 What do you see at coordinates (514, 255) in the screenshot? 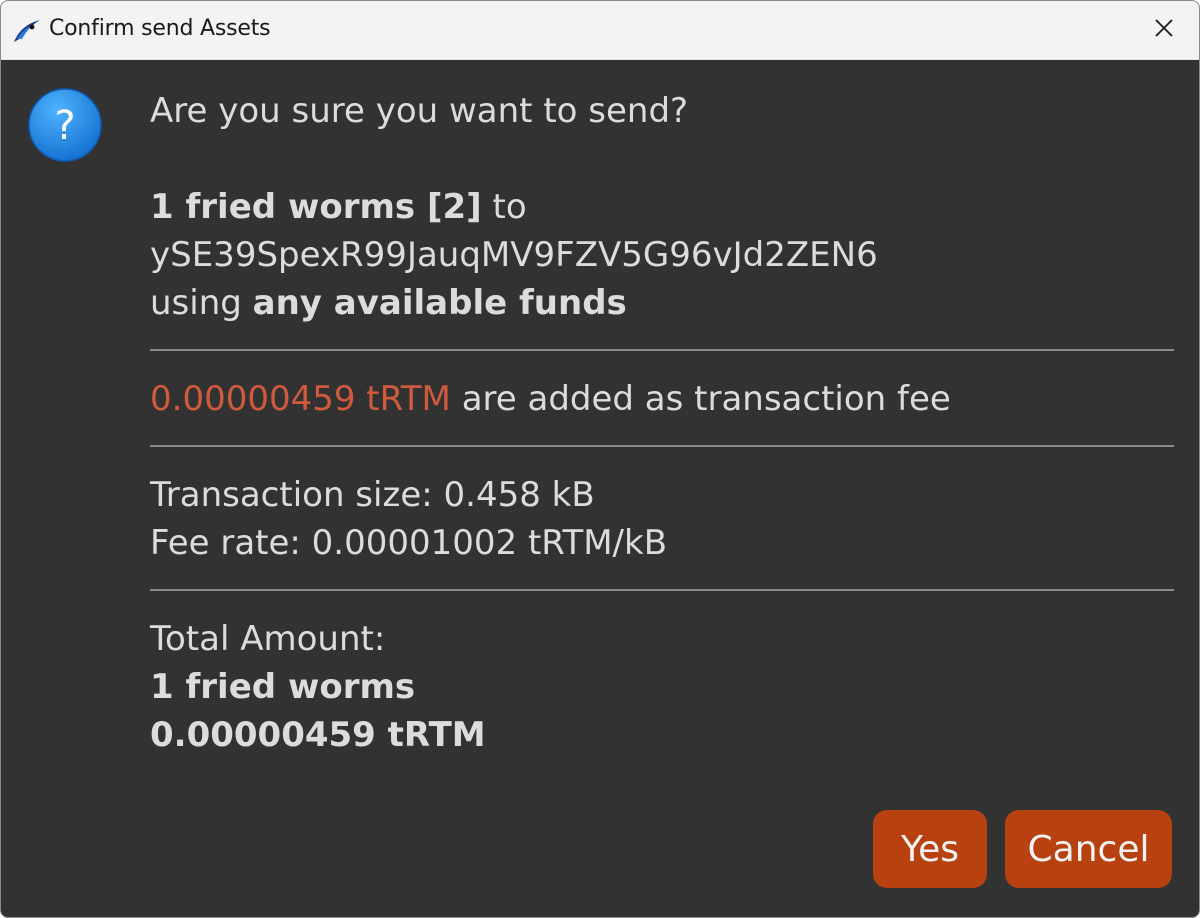
I see `recipient-address: ySE39SpexR99JauqMV9FZV5G96vJd2ZEN6` at bounding box center [514, 255].